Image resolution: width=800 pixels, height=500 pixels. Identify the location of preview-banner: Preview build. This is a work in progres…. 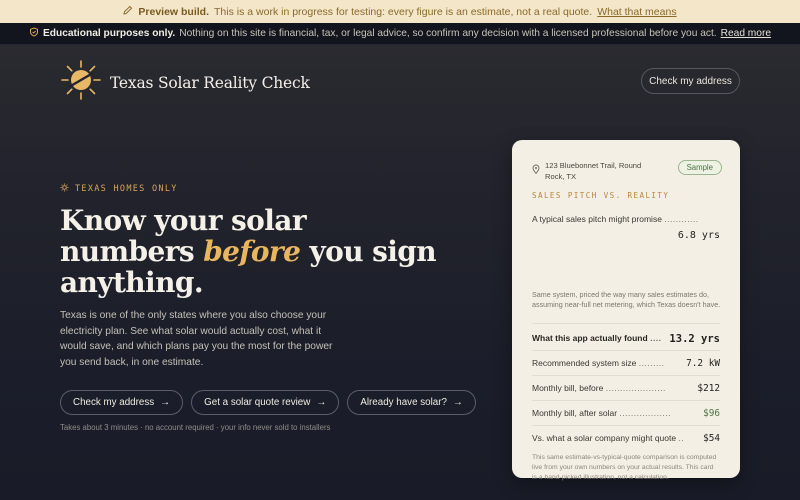
(400, 11).